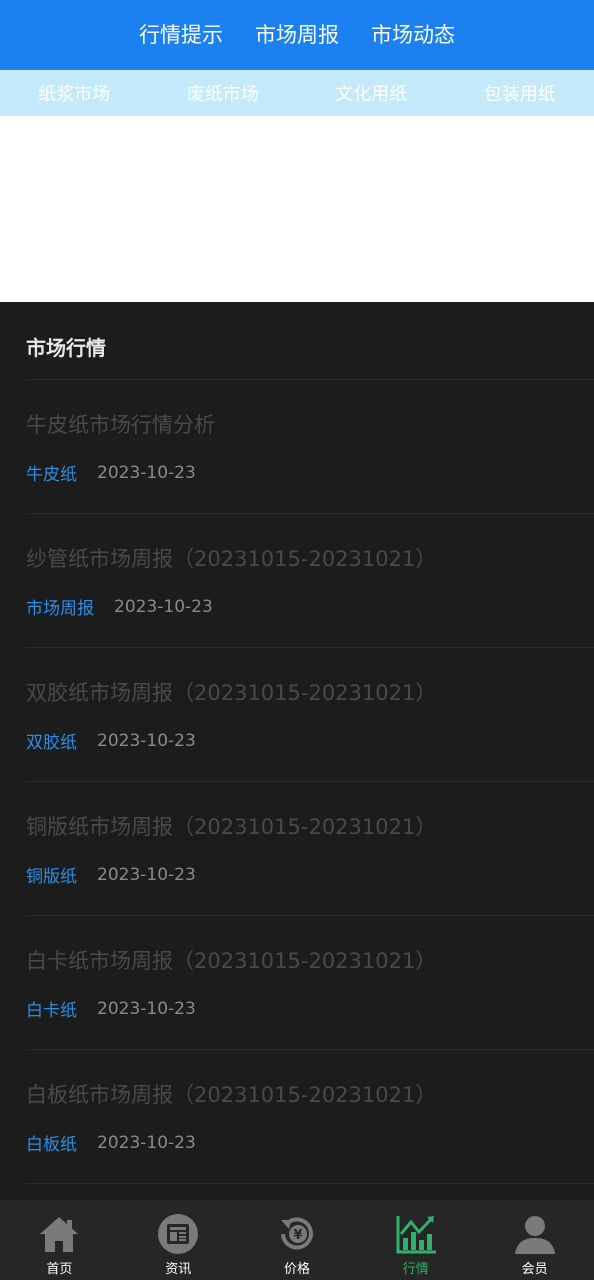 The image size is (594, 1280). Describe the element at coordinates (51, 1142) in the screenshot. I see `article-tag: 白板纸` at that location.